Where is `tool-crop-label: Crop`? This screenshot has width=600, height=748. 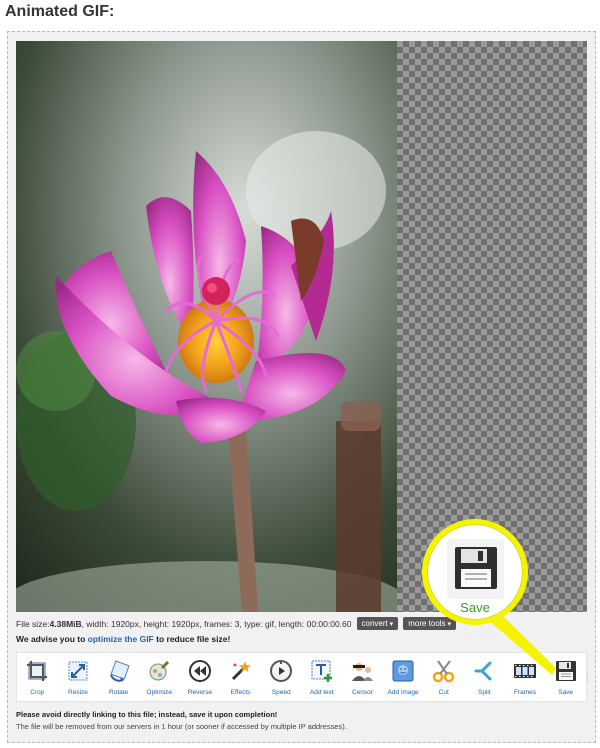
tool-crop-label: Crop is located at coordinates (37, 692).